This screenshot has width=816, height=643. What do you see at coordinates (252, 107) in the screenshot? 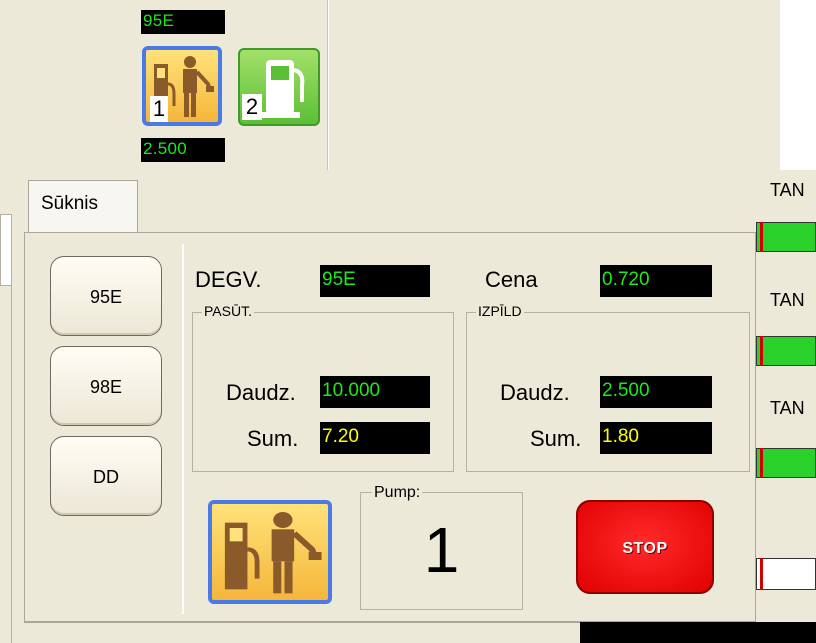
I see `pump2-number: 2` at bounding box center [252, 107].